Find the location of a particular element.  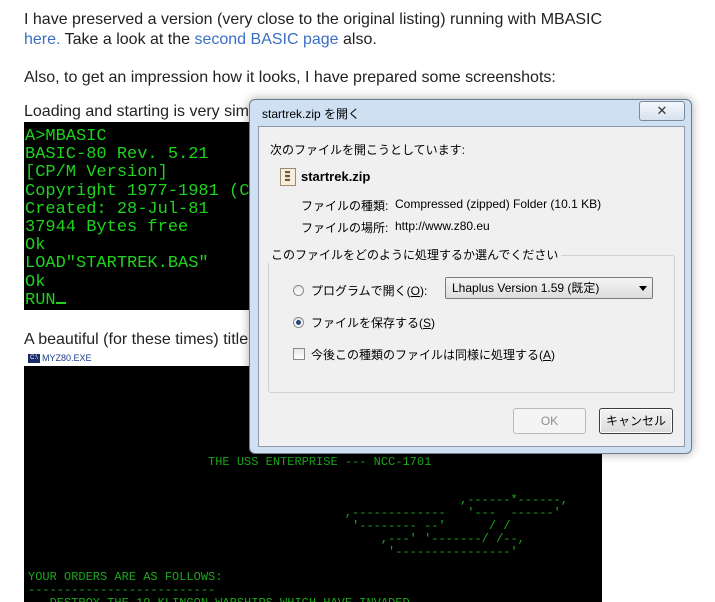

program-select: Lhaplus Version 1.59 (既定) is located at coordinates (549, 288).